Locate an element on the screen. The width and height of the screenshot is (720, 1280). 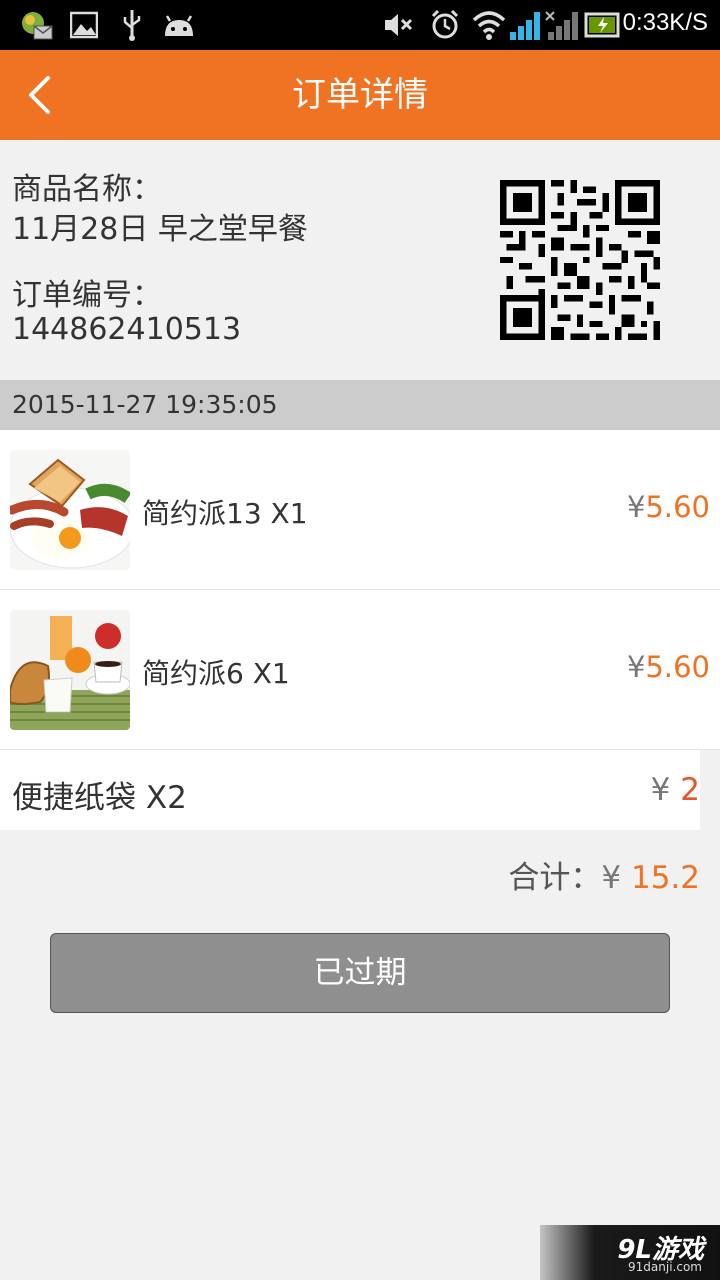
image-icon is located at coordinates (84, 25).